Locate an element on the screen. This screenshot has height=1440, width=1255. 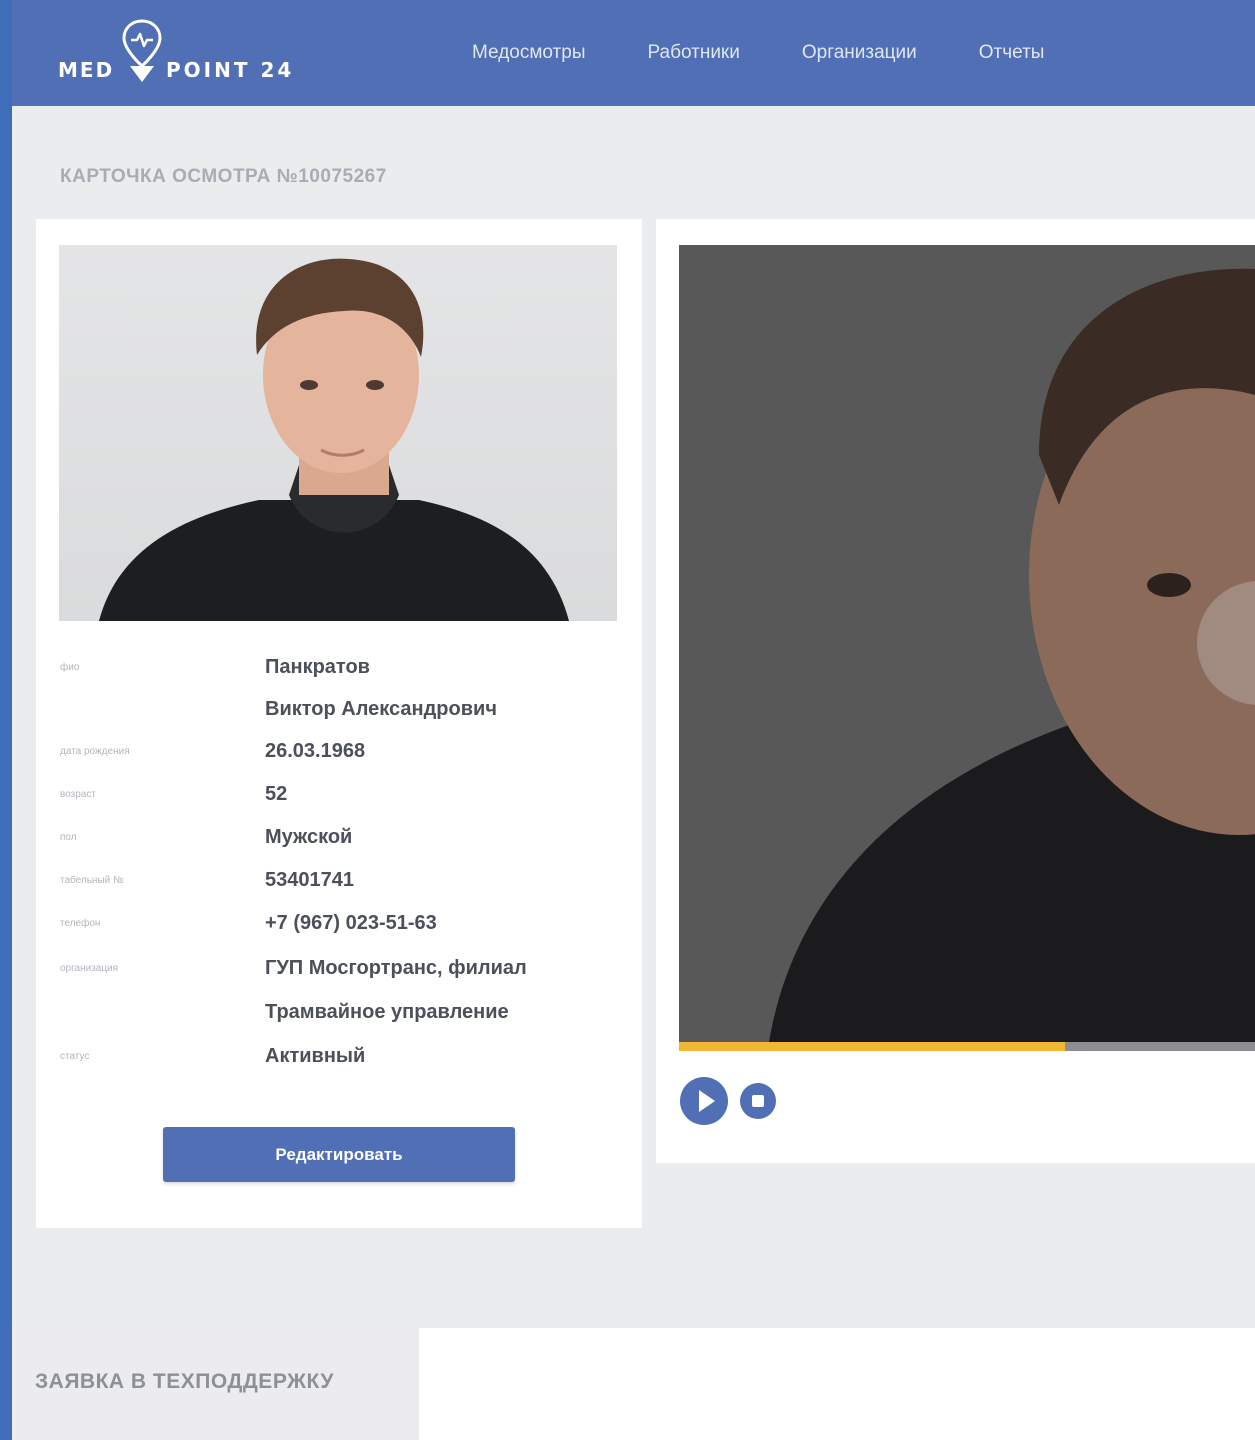
field-label: Организация is located at coordinates (89, 968).